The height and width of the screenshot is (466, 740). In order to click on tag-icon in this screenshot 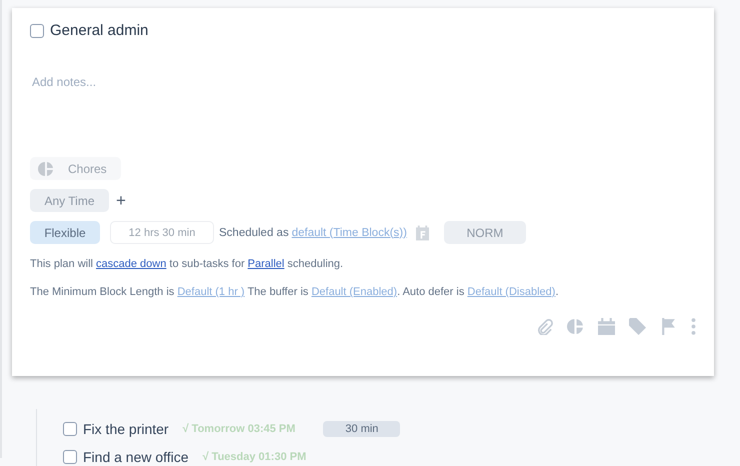, I will do `click(637, 326)`.